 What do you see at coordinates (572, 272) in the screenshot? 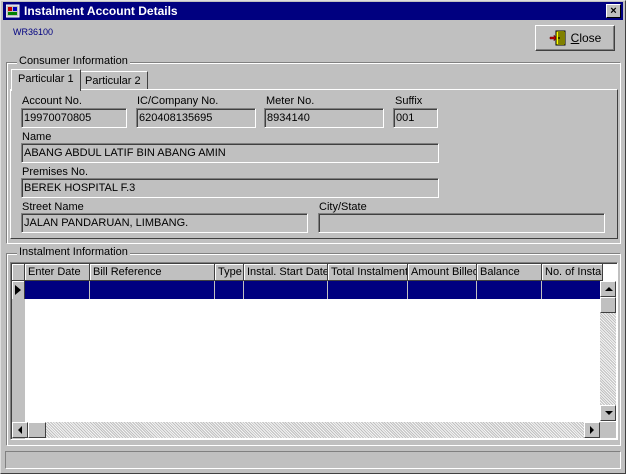
I see `column-no-of-instalment: No. of Instalment` at bounding box center [572, 272].